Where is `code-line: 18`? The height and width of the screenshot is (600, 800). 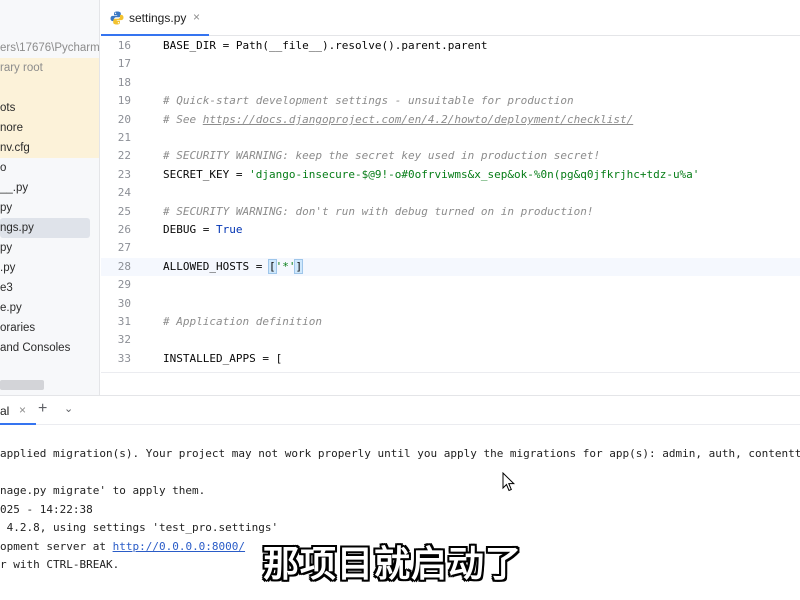 code-line: 18 is located at coordinates (450, 83).